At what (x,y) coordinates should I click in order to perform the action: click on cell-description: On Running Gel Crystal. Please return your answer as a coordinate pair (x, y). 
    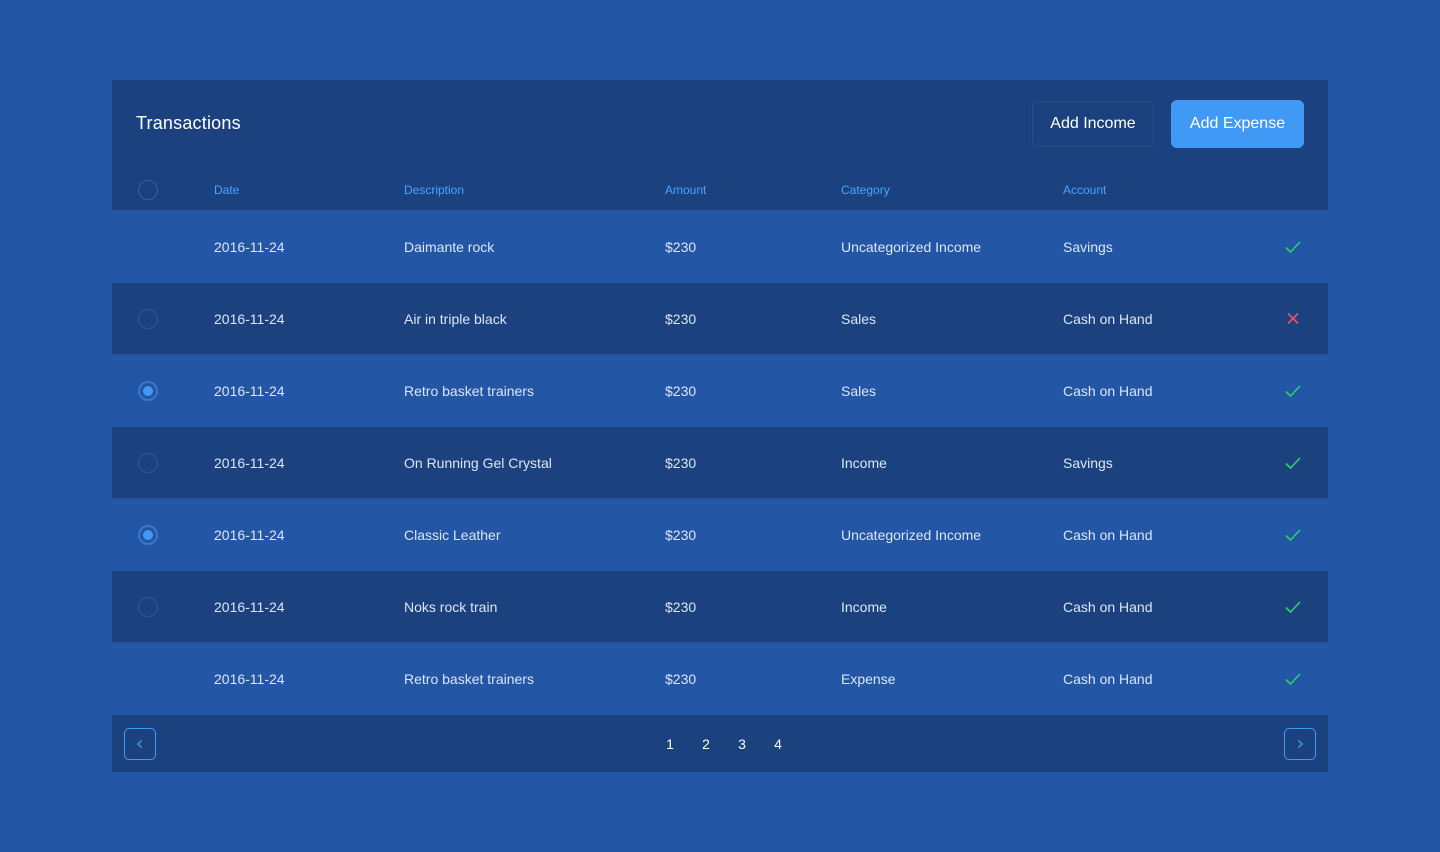
    Looking at the image, I should click on (478, 463).